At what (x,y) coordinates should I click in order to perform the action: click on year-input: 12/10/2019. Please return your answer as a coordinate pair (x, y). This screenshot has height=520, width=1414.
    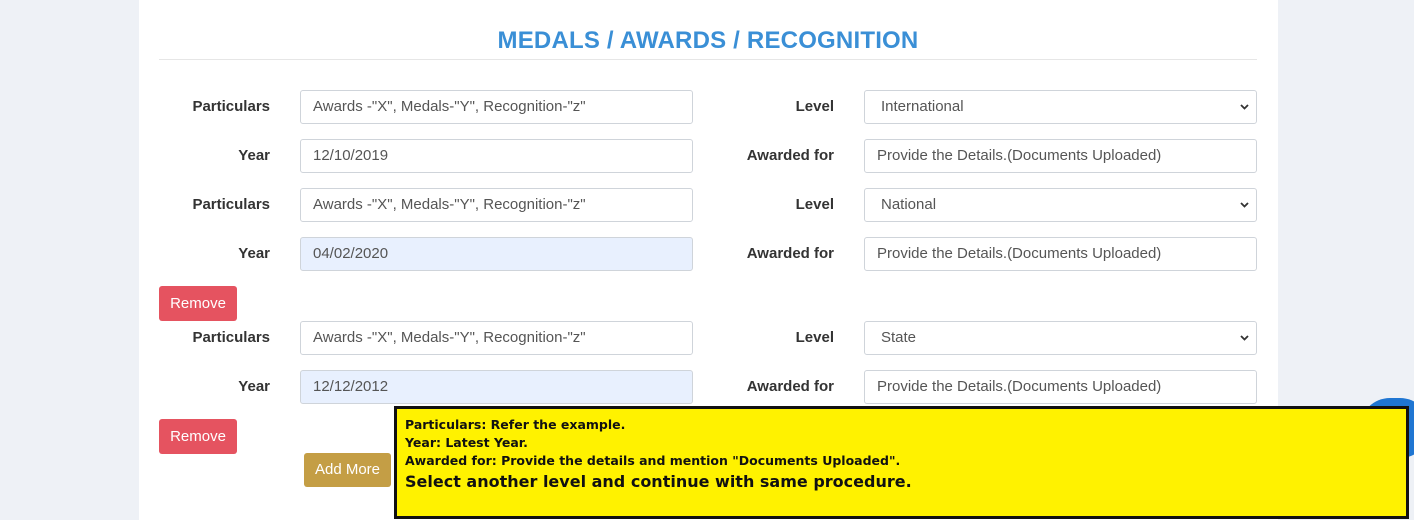
    Looking at the image, I should click on (496, 156).